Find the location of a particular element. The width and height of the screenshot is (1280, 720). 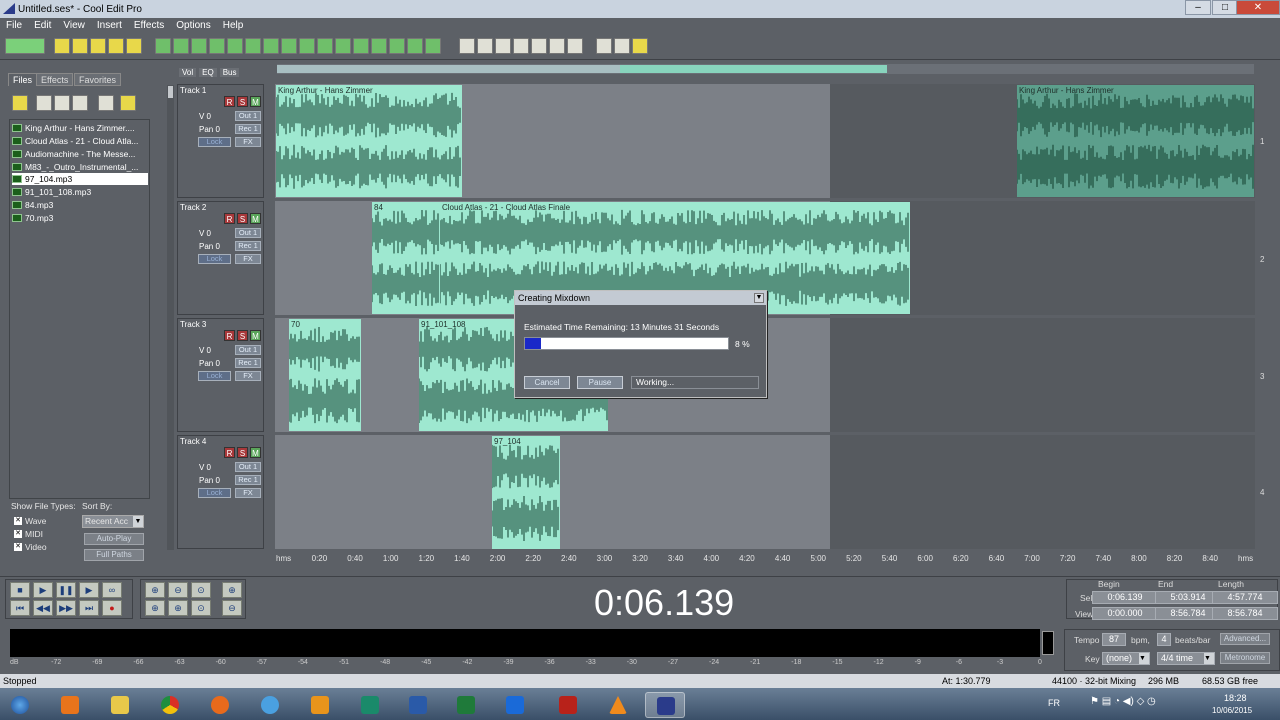

audio-clip: 84 is located at coordinates (406, 258).